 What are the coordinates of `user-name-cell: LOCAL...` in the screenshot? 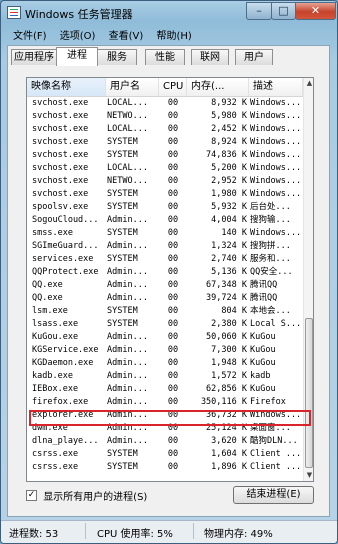 It's located at (127, 103).